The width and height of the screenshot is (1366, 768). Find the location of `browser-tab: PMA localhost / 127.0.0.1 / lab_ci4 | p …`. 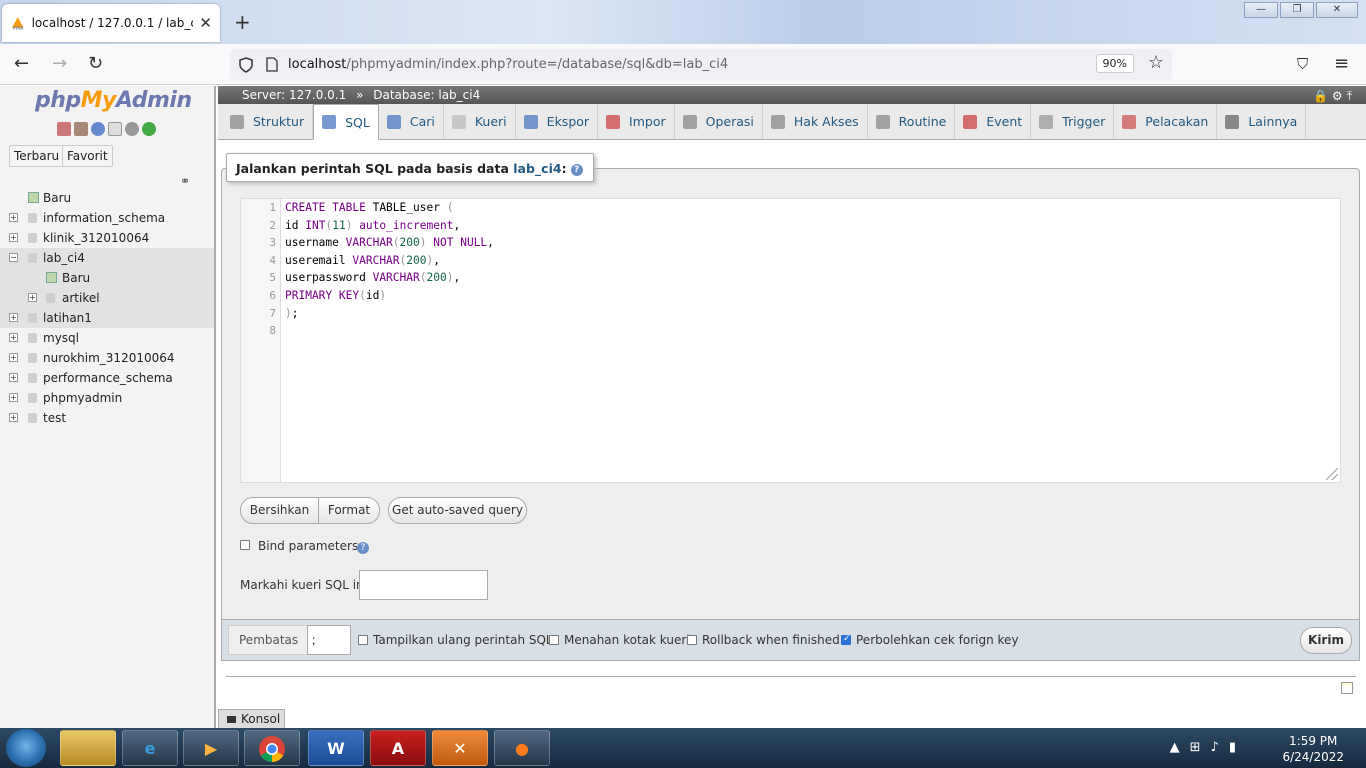

browser-tab: PMA localhost / 127.0.0.1 / lab_ci4 | p … is located at coordinates (111, 23).